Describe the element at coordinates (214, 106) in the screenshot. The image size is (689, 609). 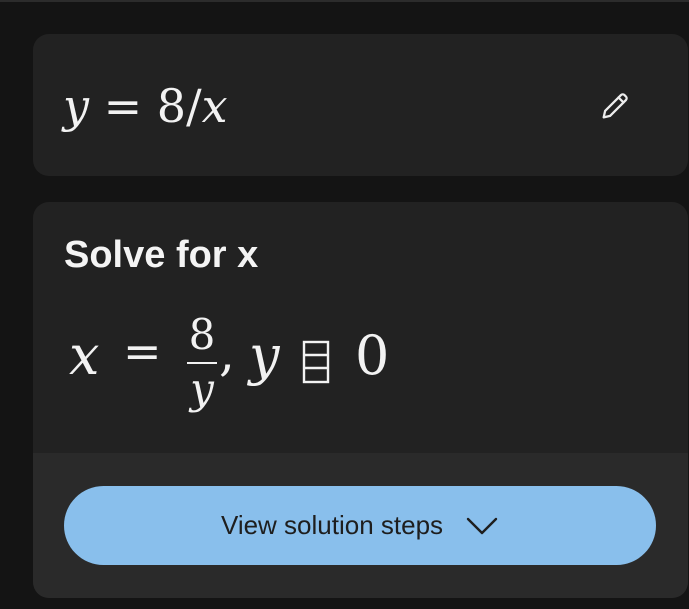
I see `equation-rhs-var: x` at that location.